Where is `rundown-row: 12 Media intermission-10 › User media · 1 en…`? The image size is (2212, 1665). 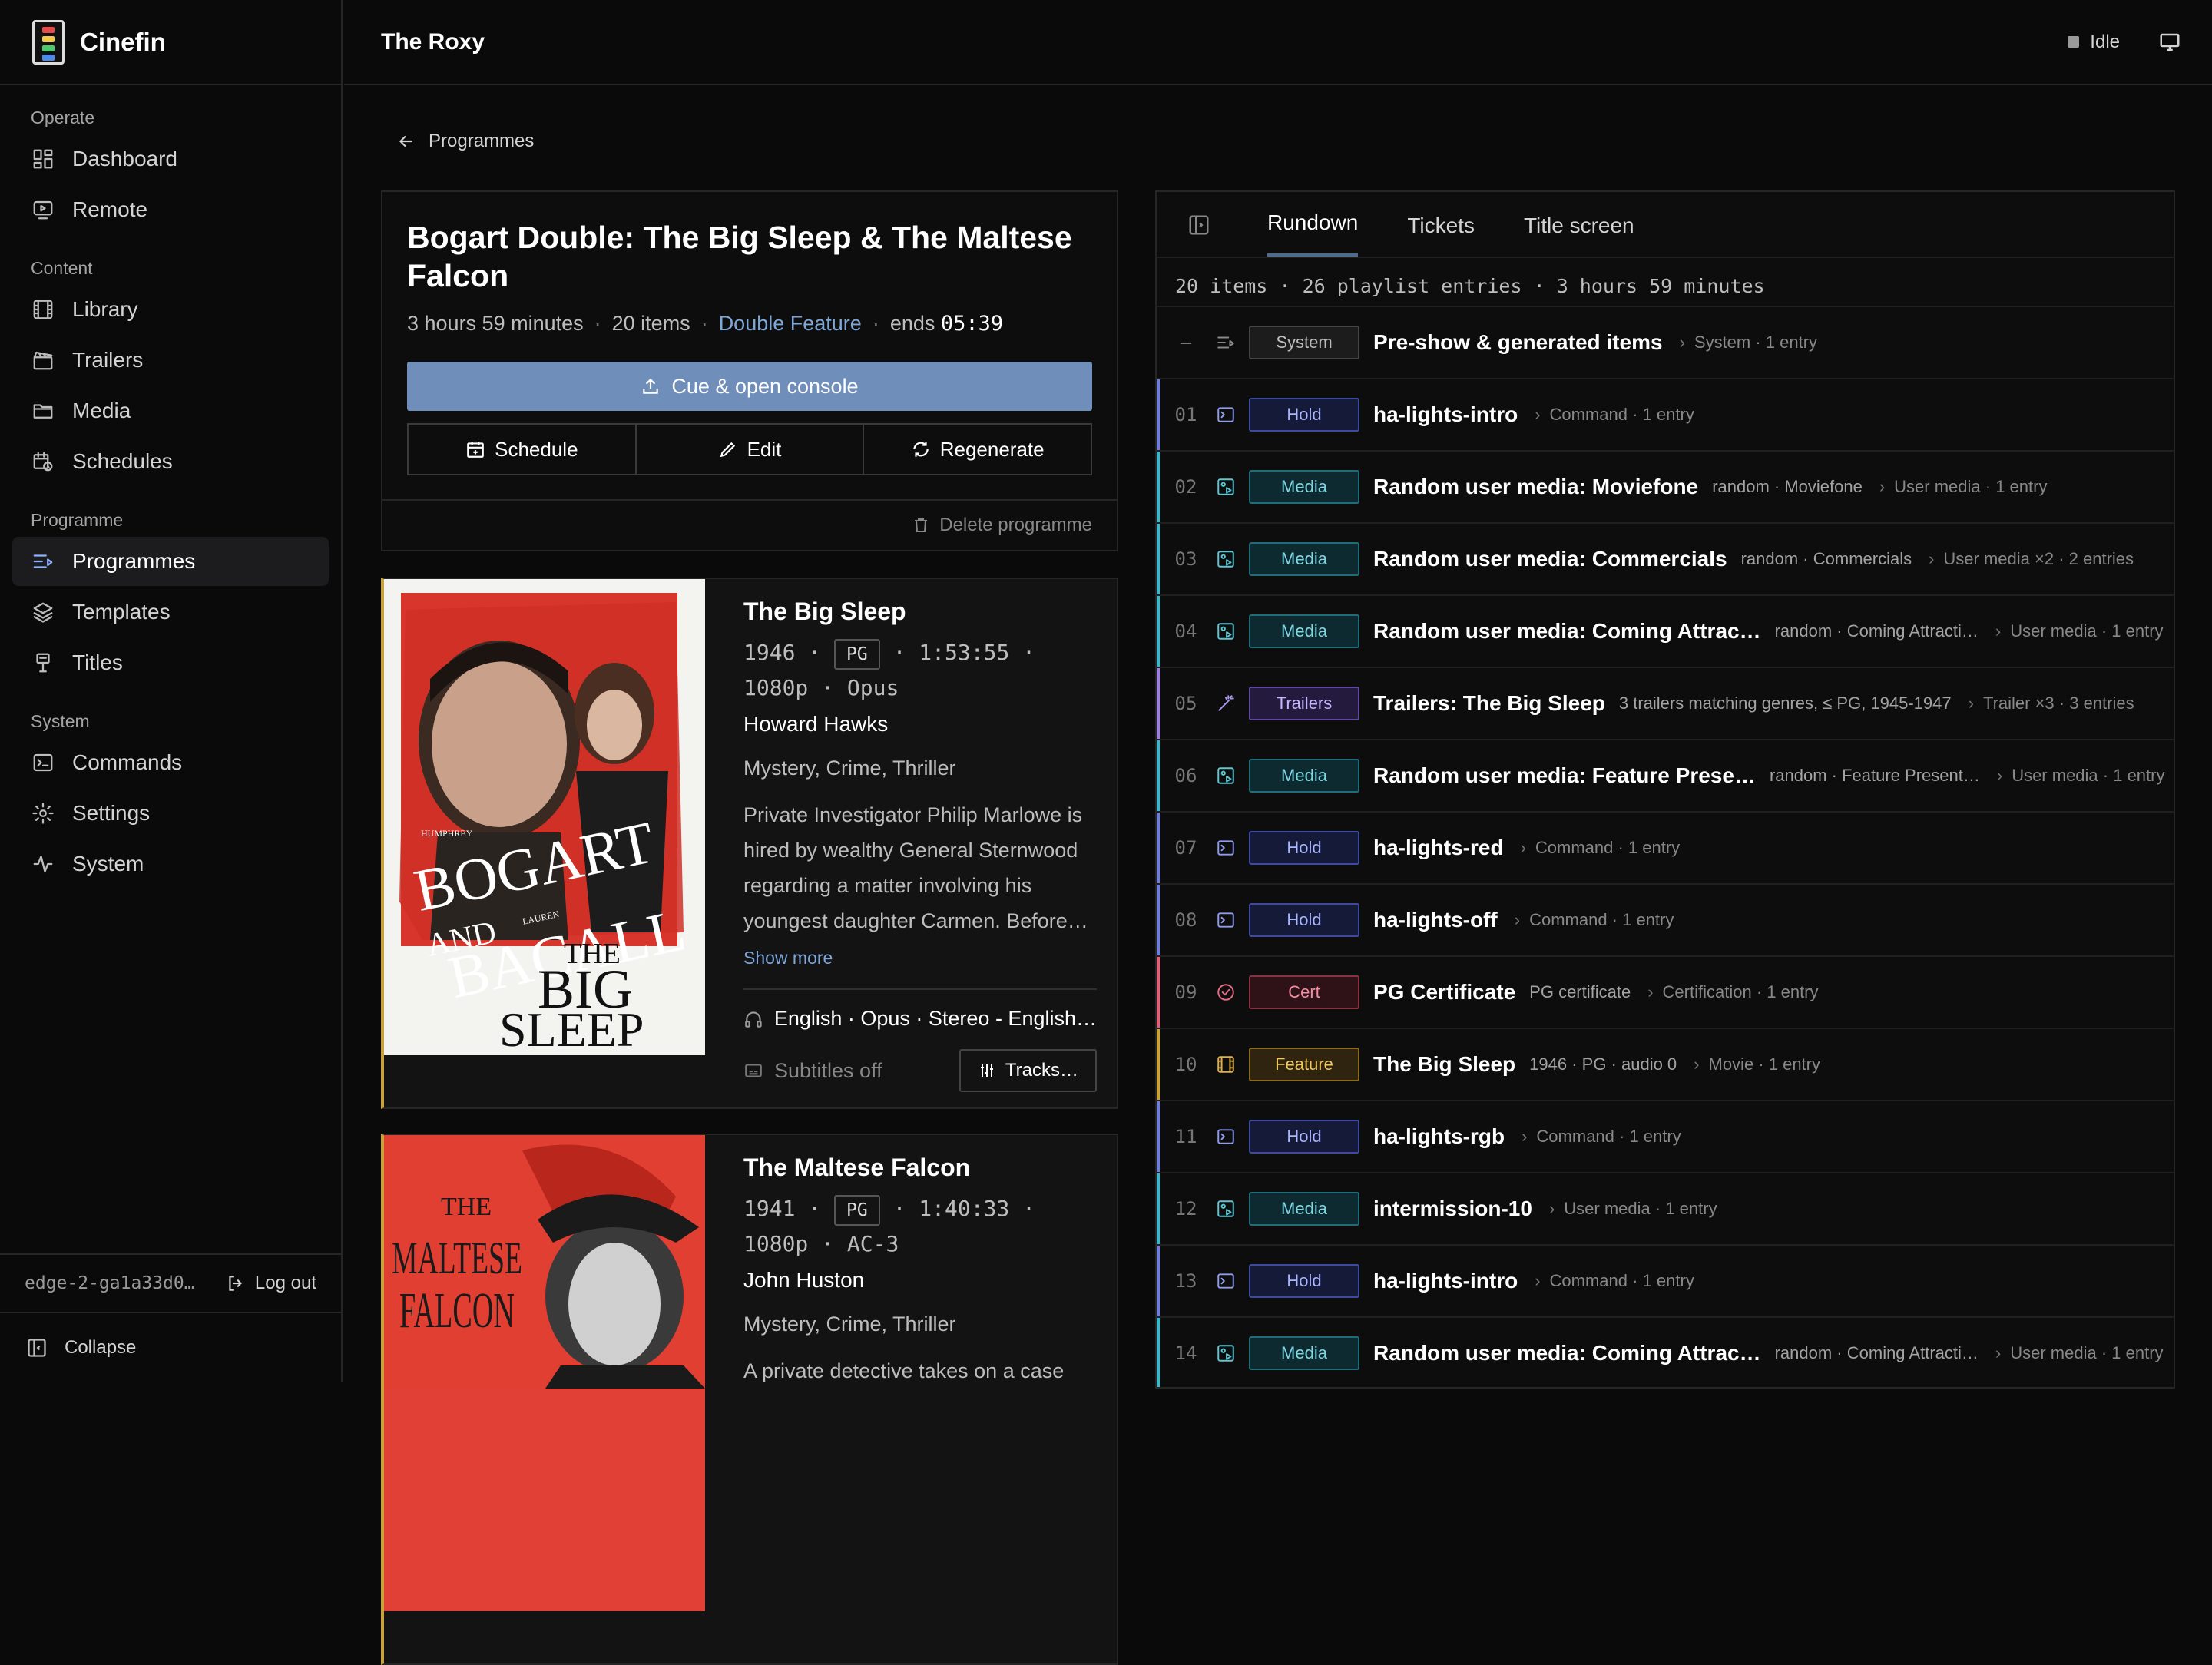
rundown-row: 12 Media intermission-10 › User media · 1 en… is located at coordinates (1666, 1208).